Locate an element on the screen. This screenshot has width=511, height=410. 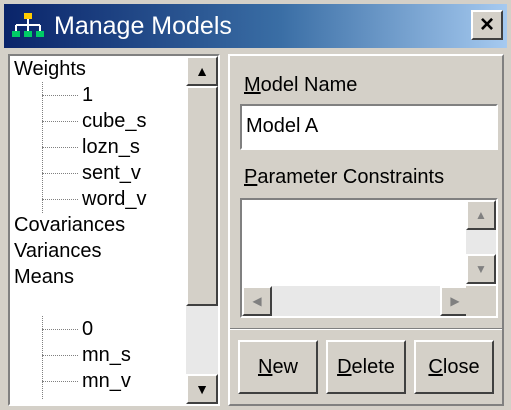
constraints-horizontal-scrollbar: ◀ ▶ is located at coordinates (356, 301).